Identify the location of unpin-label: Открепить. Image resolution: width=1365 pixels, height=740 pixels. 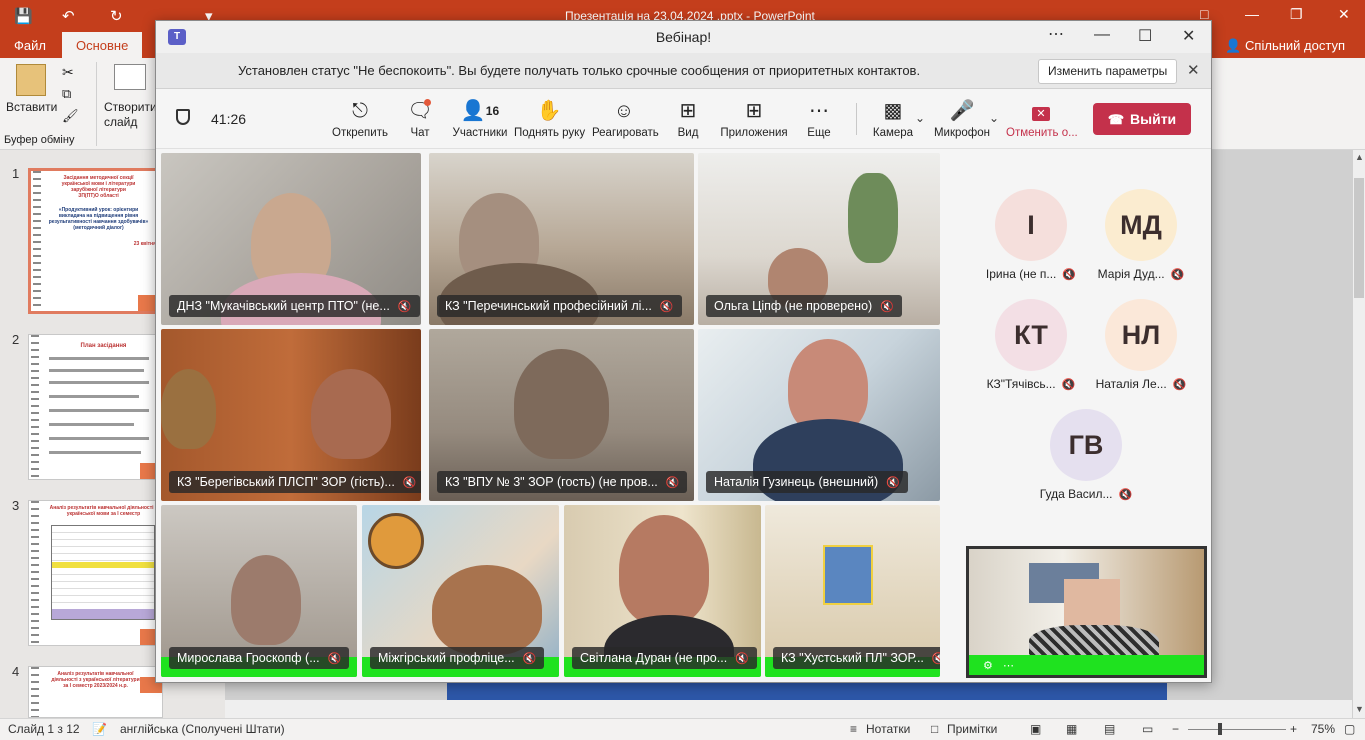
(360, 133).